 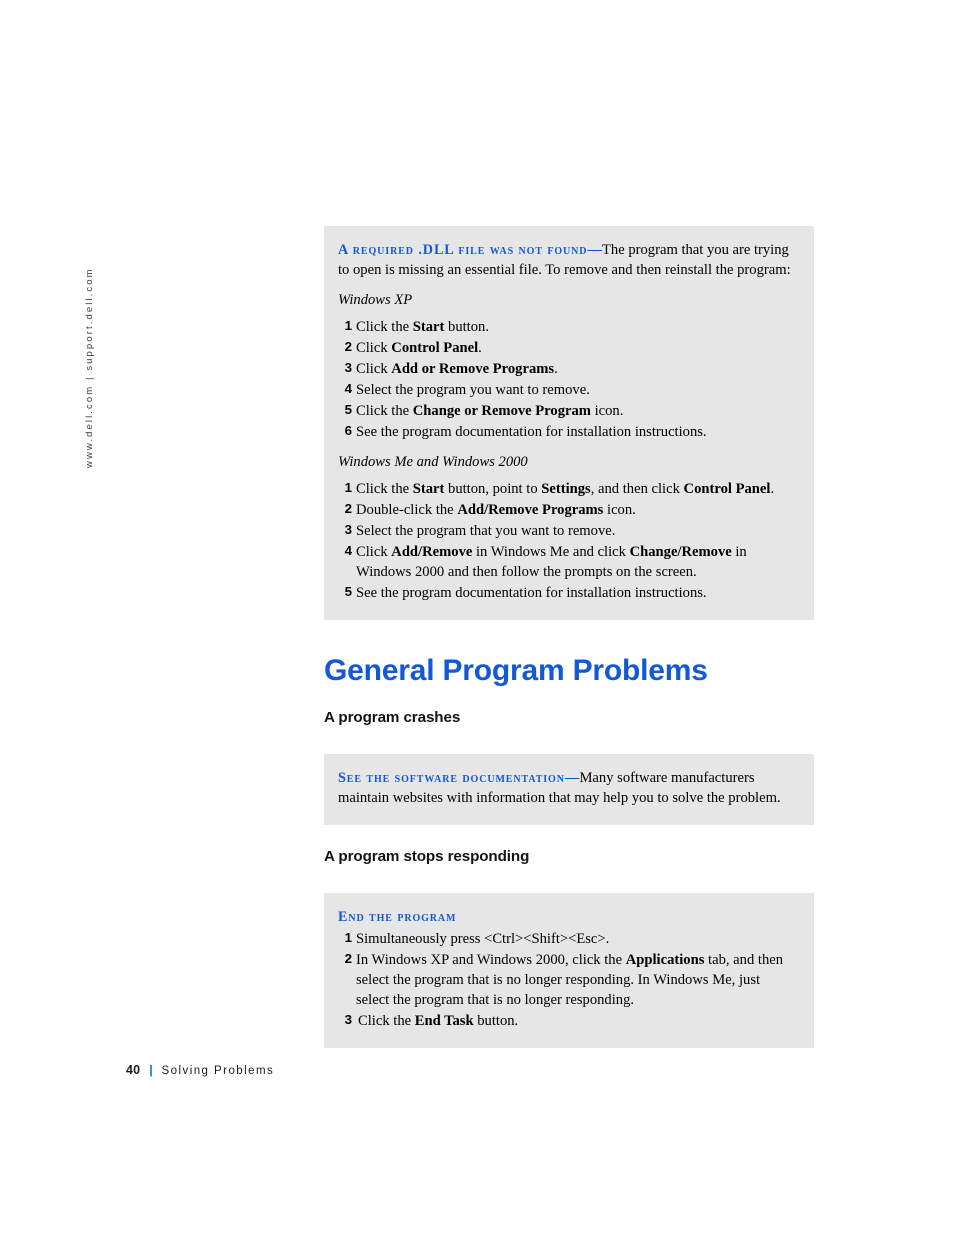 What do you see at coordinates (133, 1070) in the screenshot?
I see `footer-page-number: 40` at bounding box center [133, 1070].